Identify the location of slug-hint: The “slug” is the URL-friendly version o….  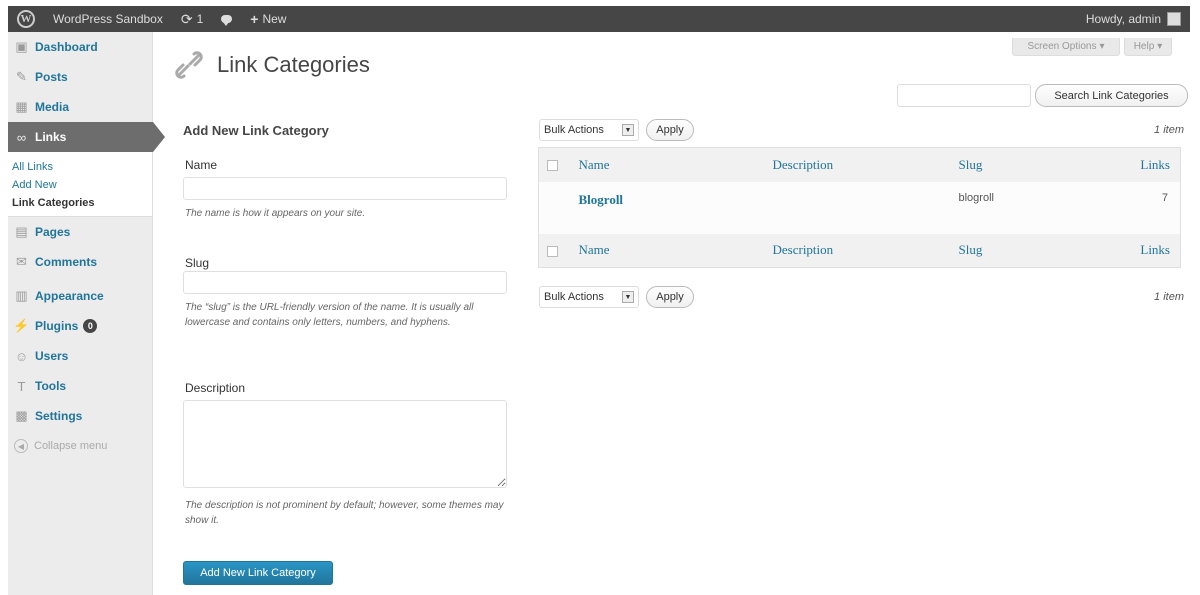
(329, 315).